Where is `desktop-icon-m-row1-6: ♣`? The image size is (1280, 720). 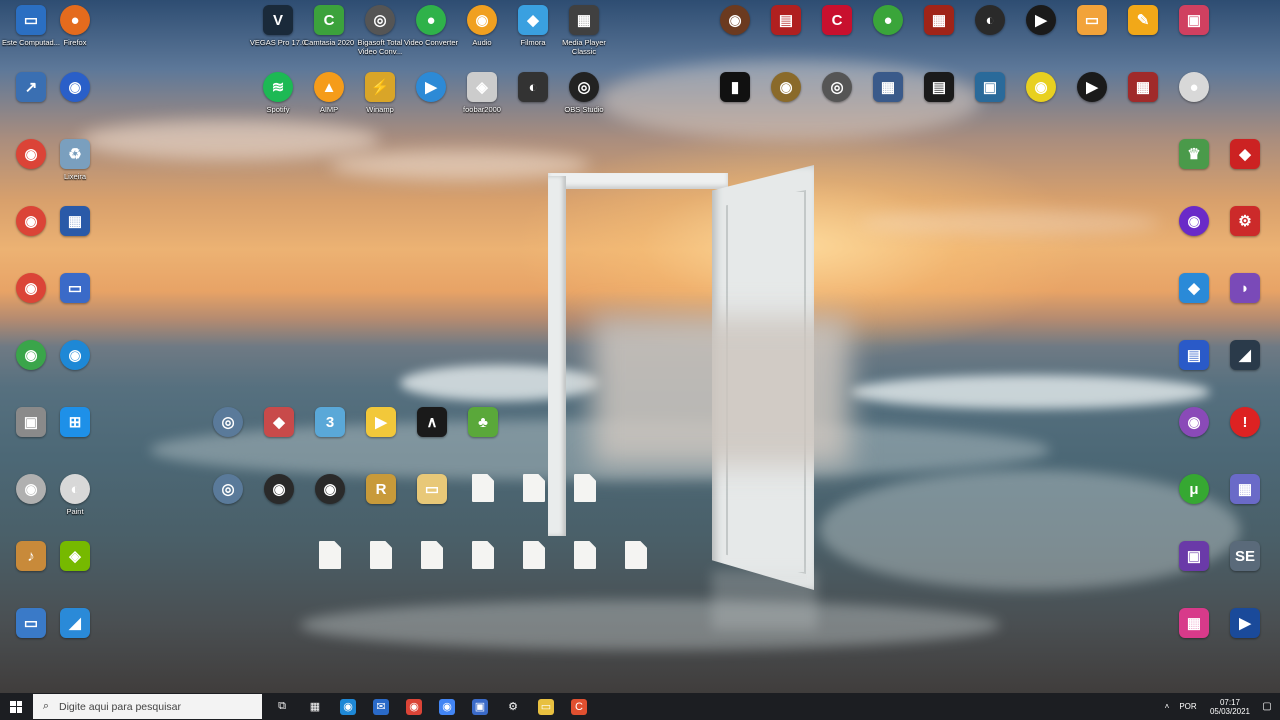
desktop-icon-m-row1-6: ♣ is located at coordinates (483, 438).